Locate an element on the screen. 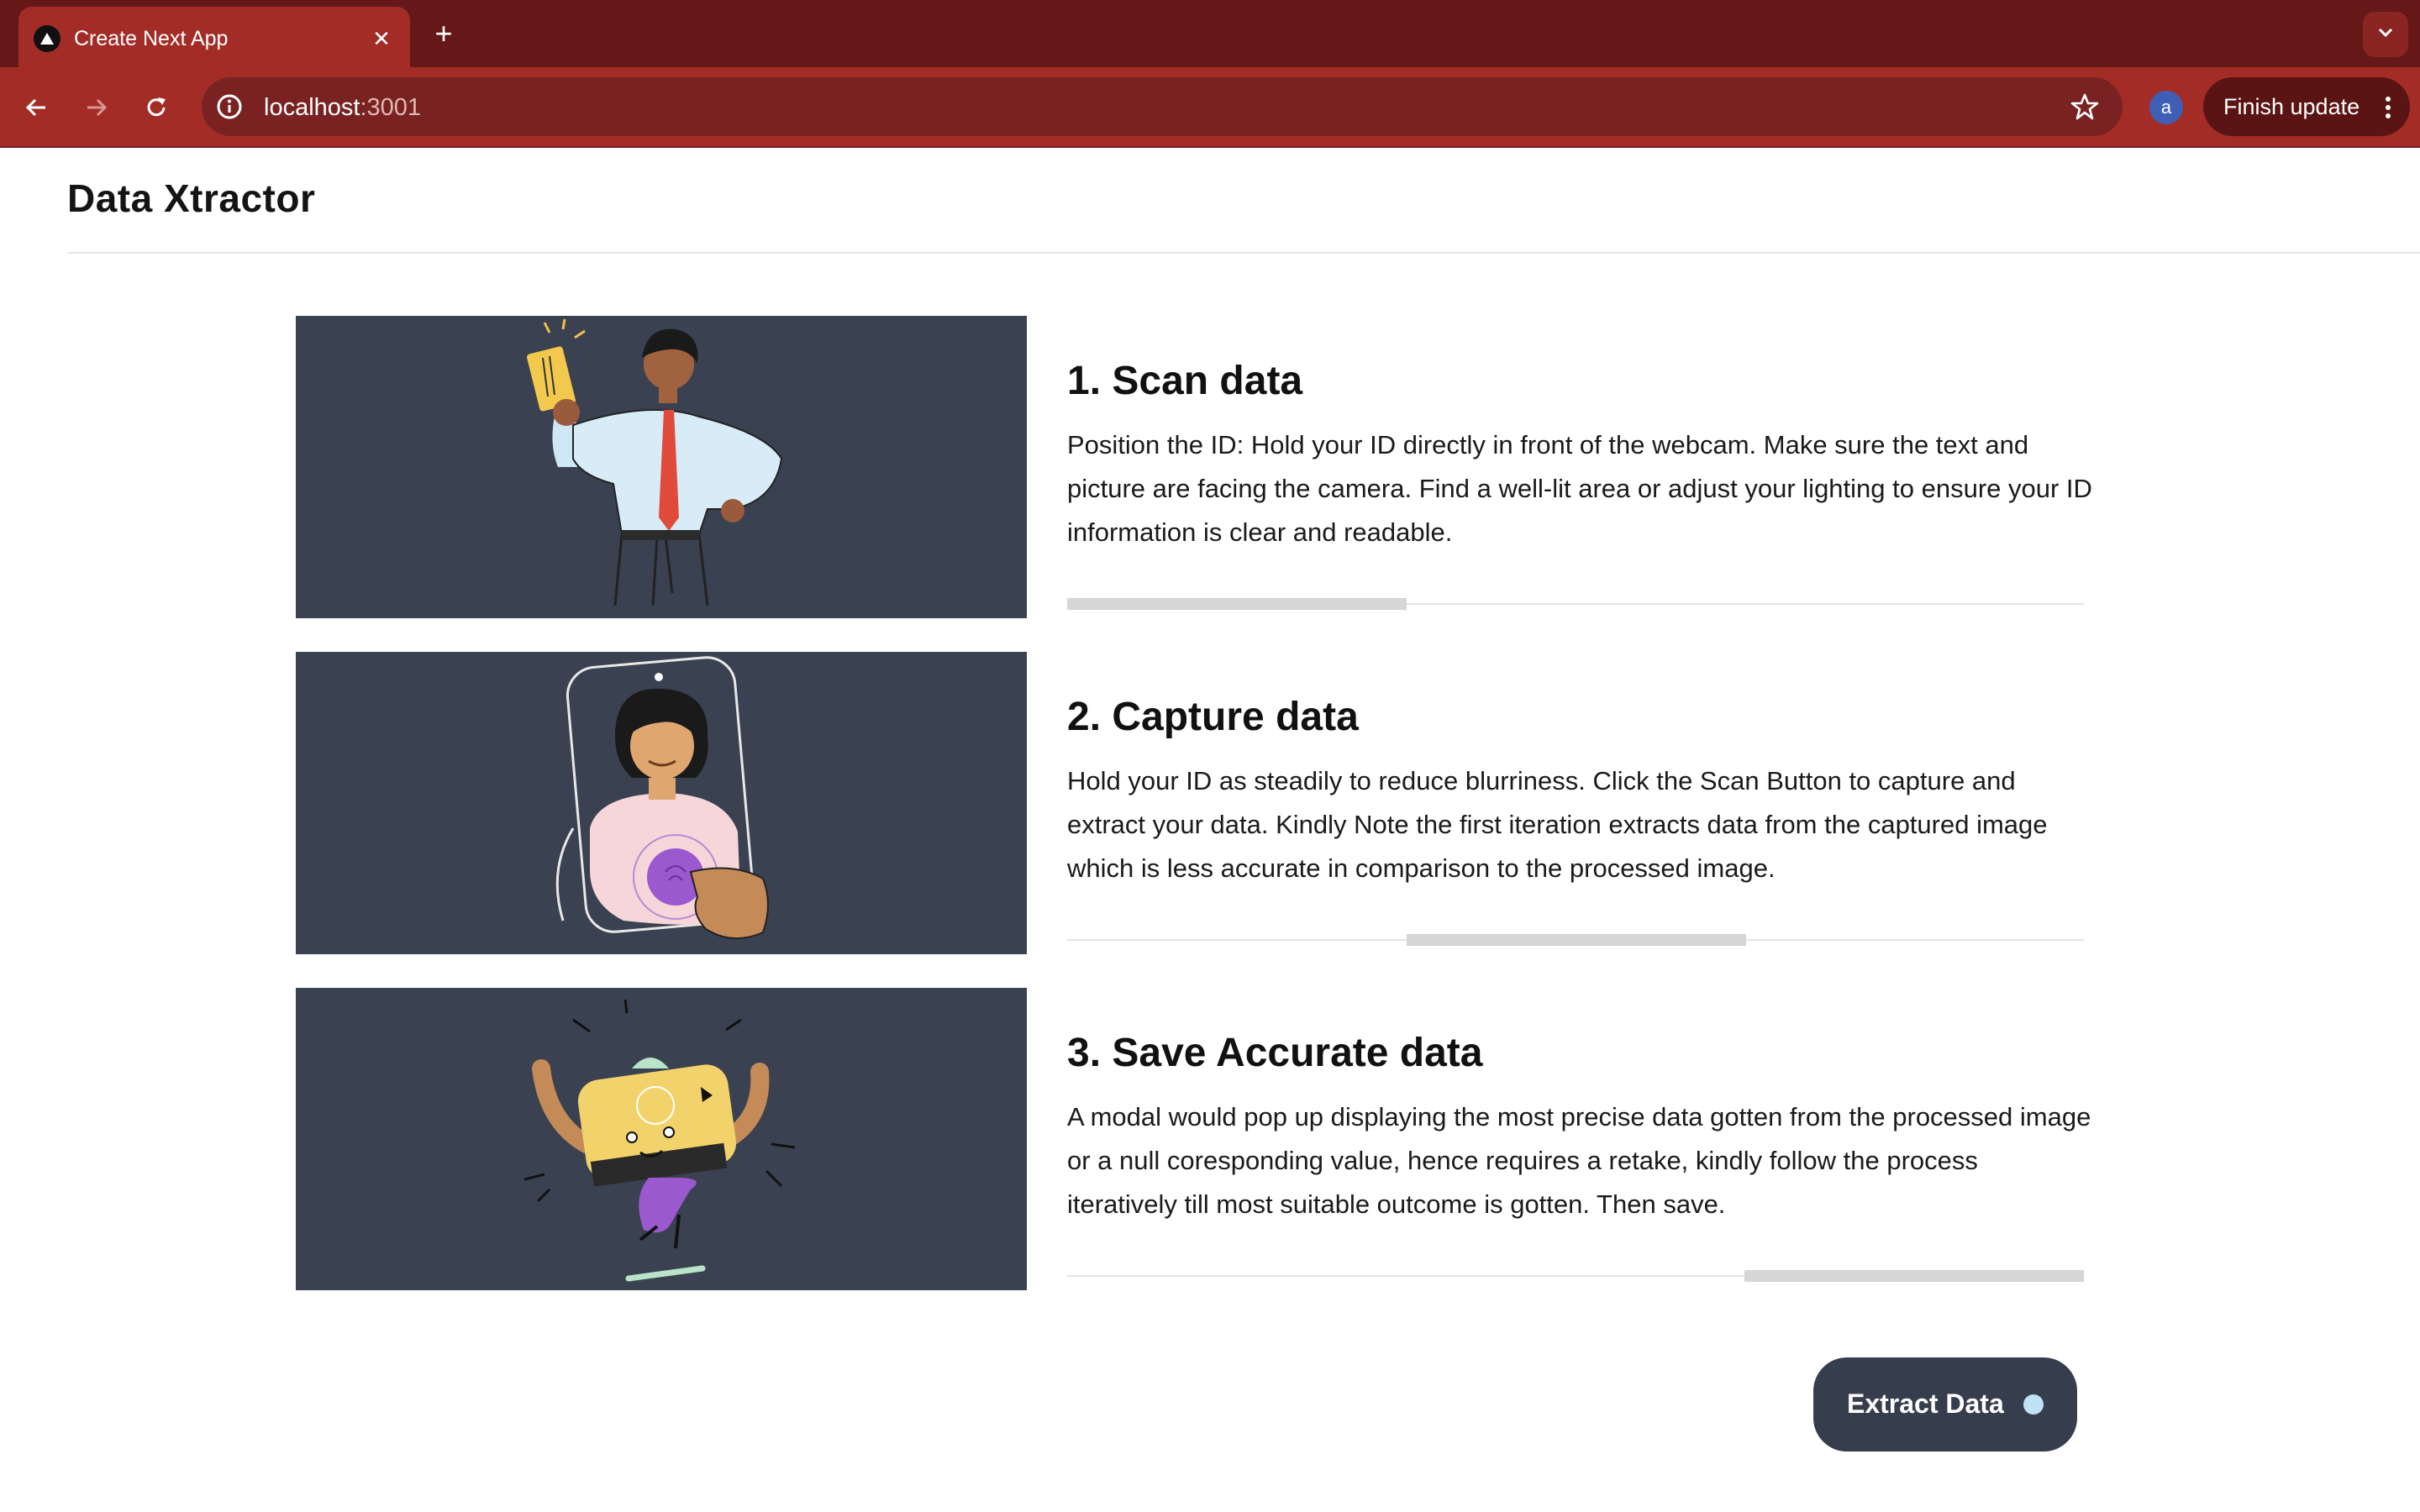  more-vert-icon is located at coordinates (2388, 109).